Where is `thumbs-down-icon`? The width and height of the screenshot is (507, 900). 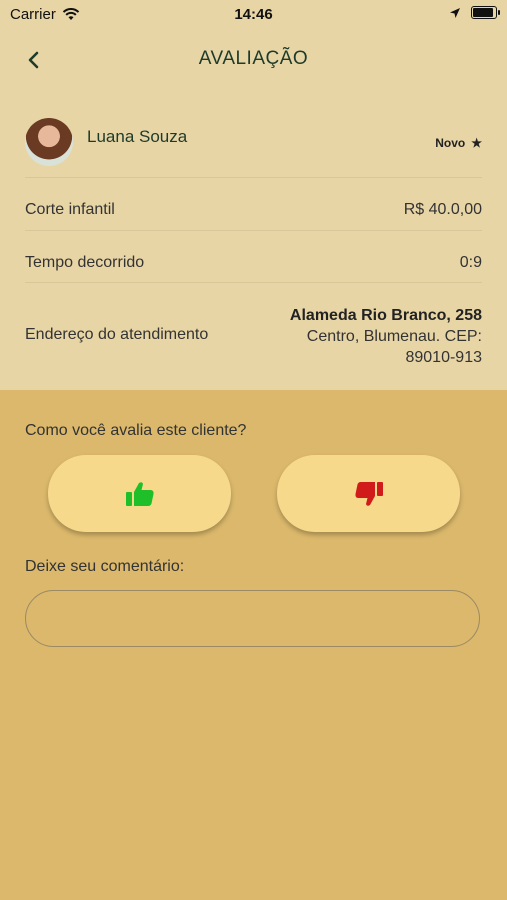 thumbs-down-icon is located at coordinates (368, 493).